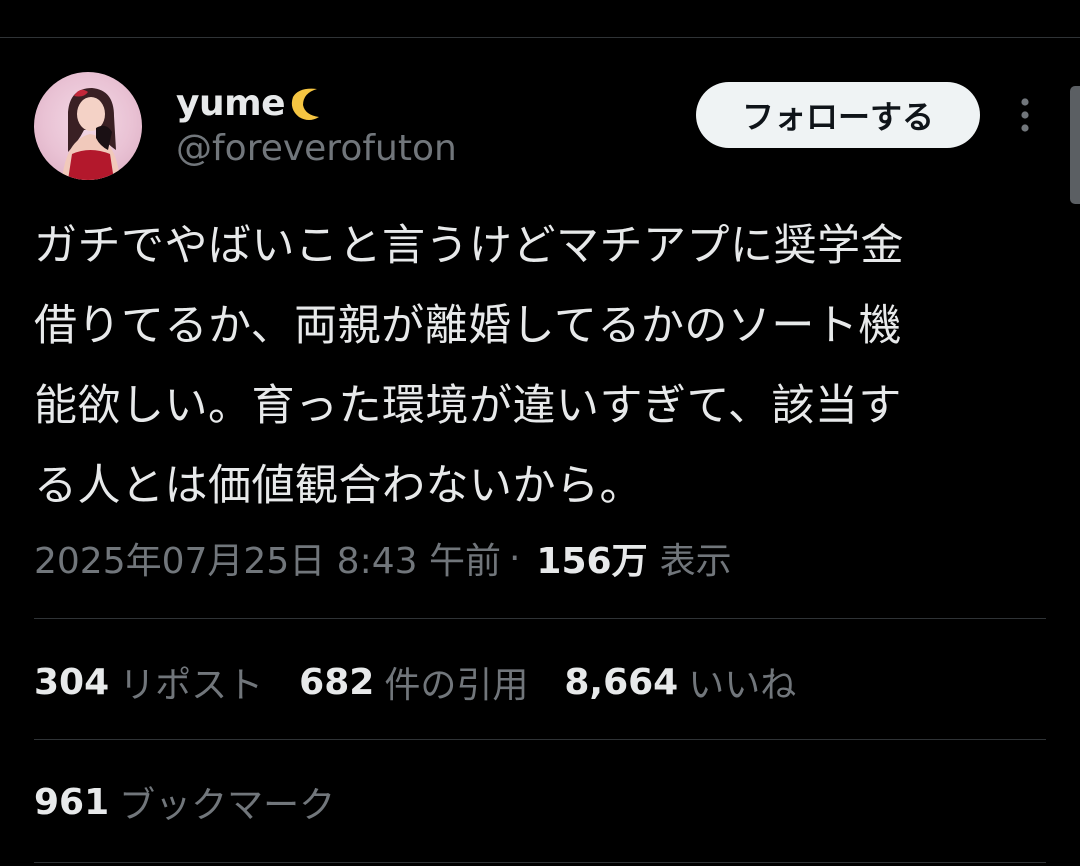 The width and height of the screenshot is (1080, 866). I want to click on follow-button: フォローする, so click(838, 115).